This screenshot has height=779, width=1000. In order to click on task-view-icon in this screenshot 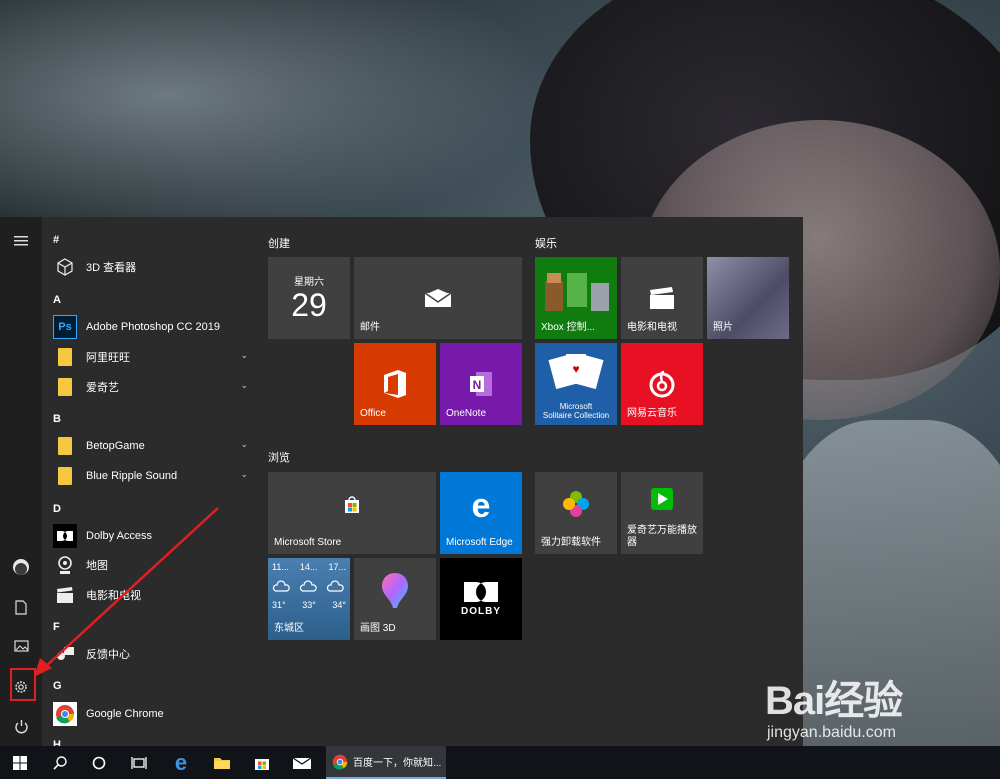, I will do `click(139, 762)`.